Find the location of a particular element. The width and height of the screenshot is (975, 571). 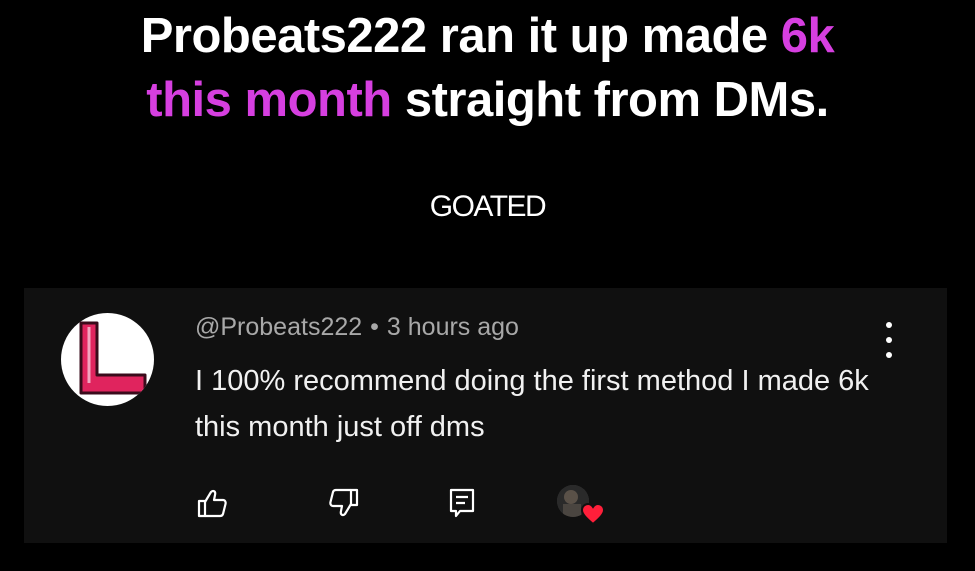

heart-icon is located at coordinates (593, 514).